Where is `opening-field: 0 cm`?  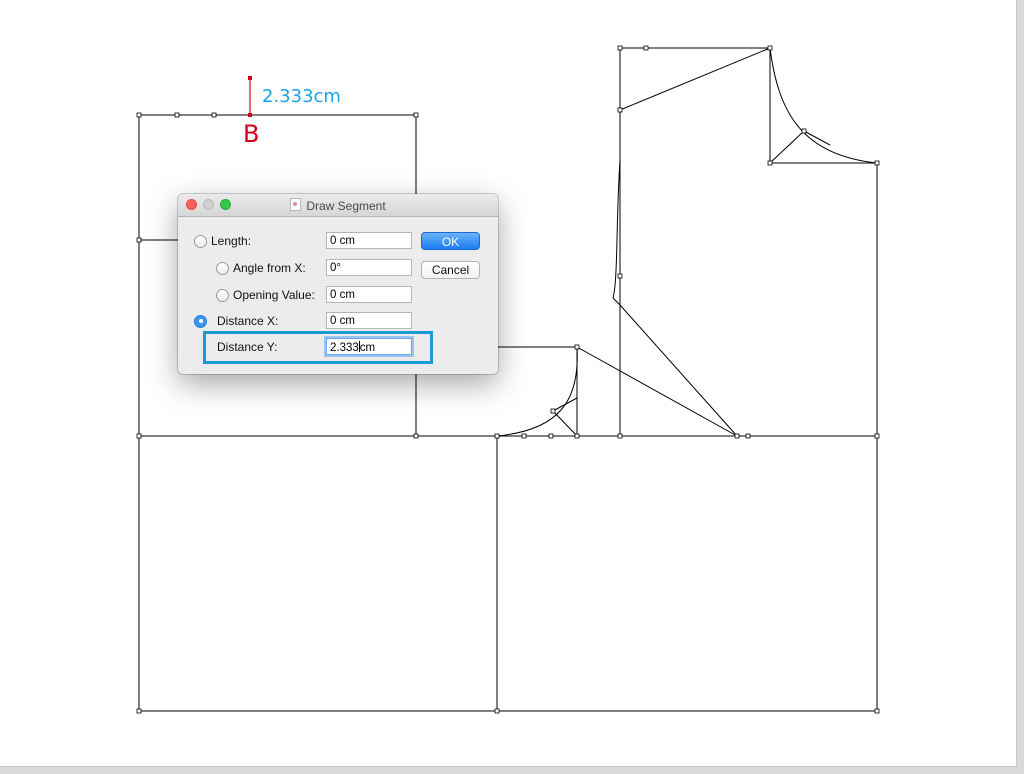
opening-field: 0 cm is located at coordinates (369, 294).